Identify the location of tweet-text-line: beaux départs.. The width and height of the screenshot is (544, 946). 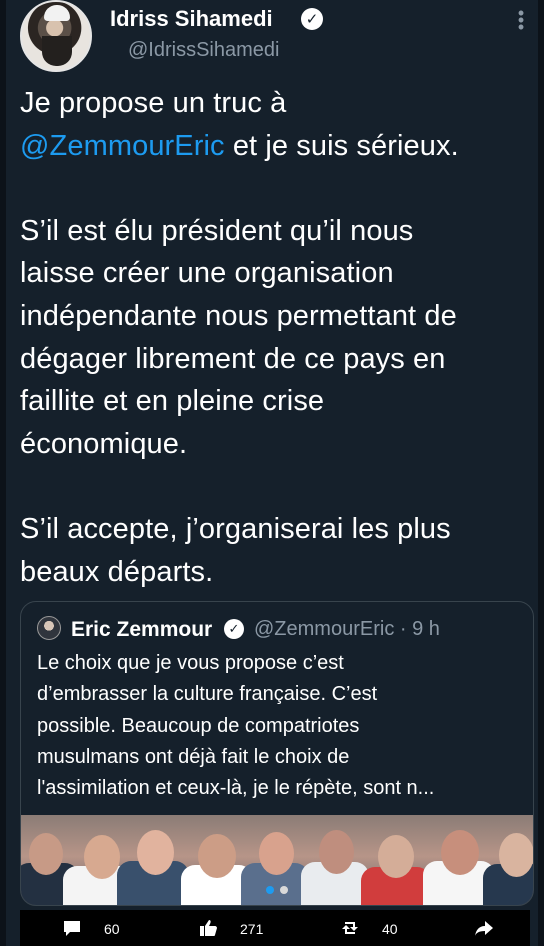
(278, 572).